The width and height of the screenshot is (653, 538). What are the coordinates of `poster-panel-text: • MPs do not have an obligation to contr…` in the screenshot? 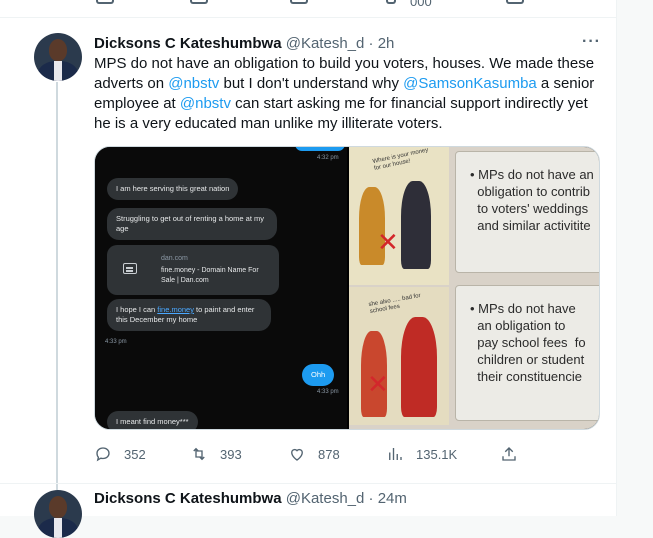 It's located at (527, 212).